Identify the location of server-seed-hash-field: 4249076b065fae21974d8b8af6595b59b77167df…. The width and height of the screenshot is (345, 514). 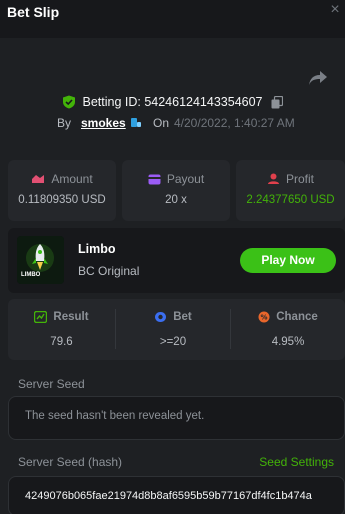
(176, 495).